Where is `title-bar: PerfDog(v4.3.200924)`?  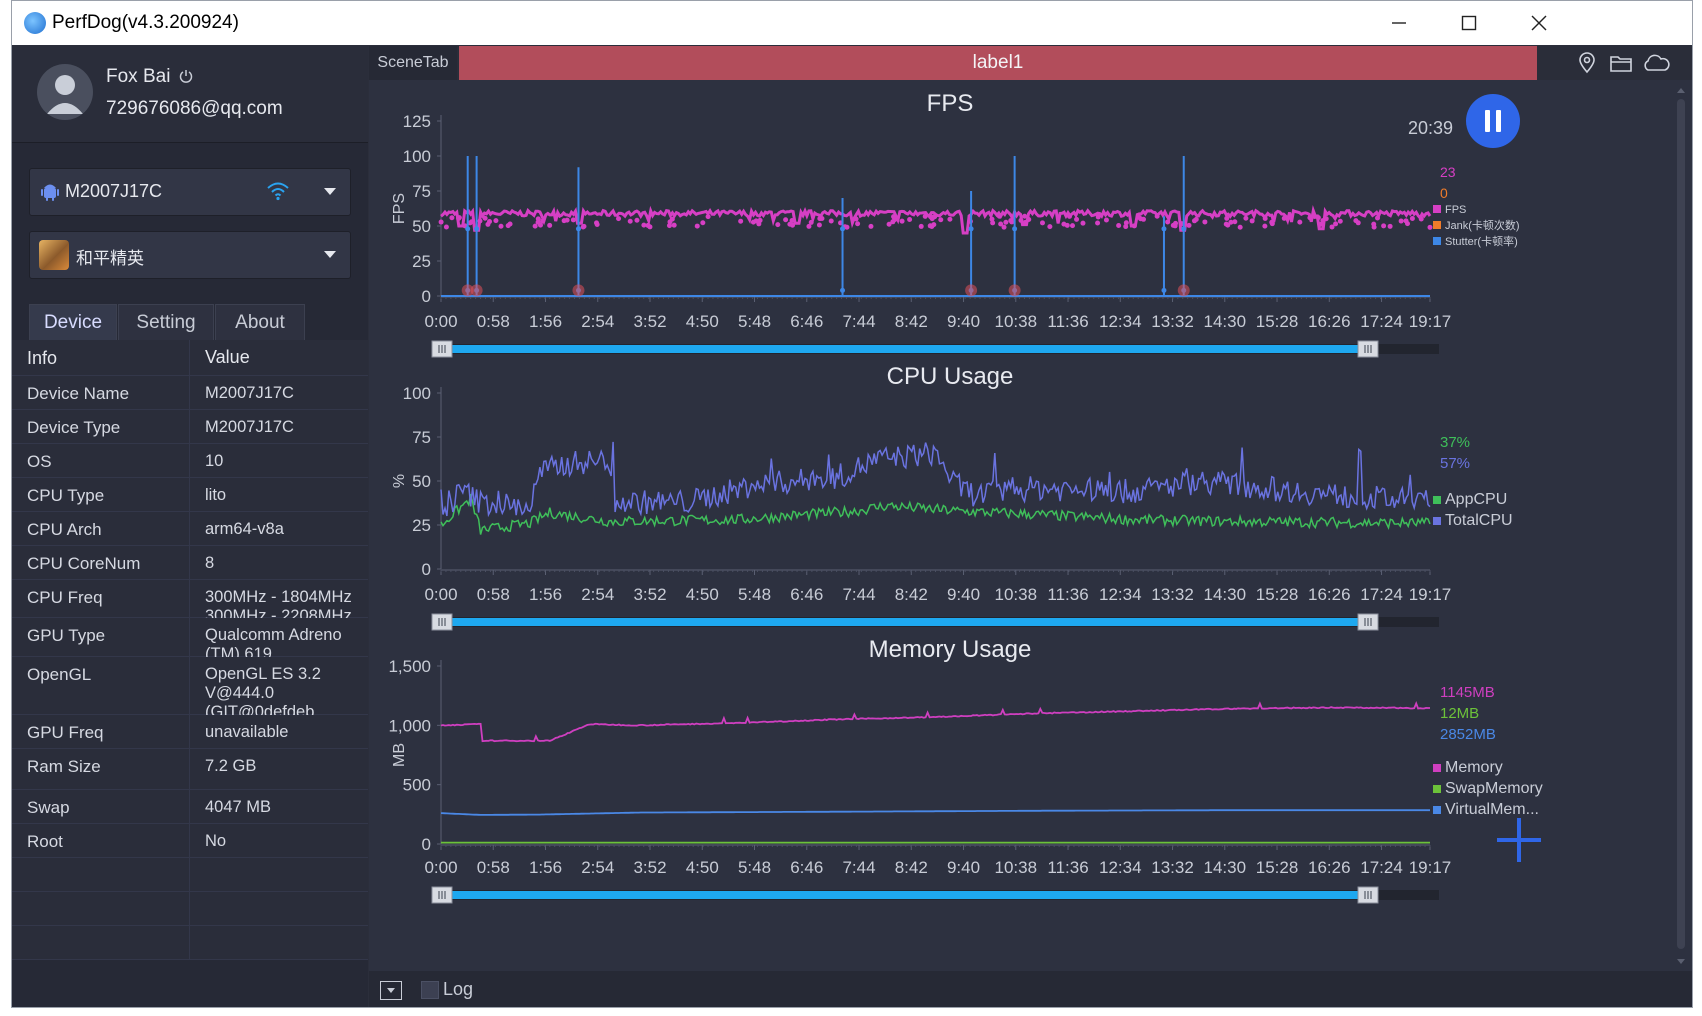
title-bar: PerfDog(v4.3.200924) is located at coordinates (852, 23).